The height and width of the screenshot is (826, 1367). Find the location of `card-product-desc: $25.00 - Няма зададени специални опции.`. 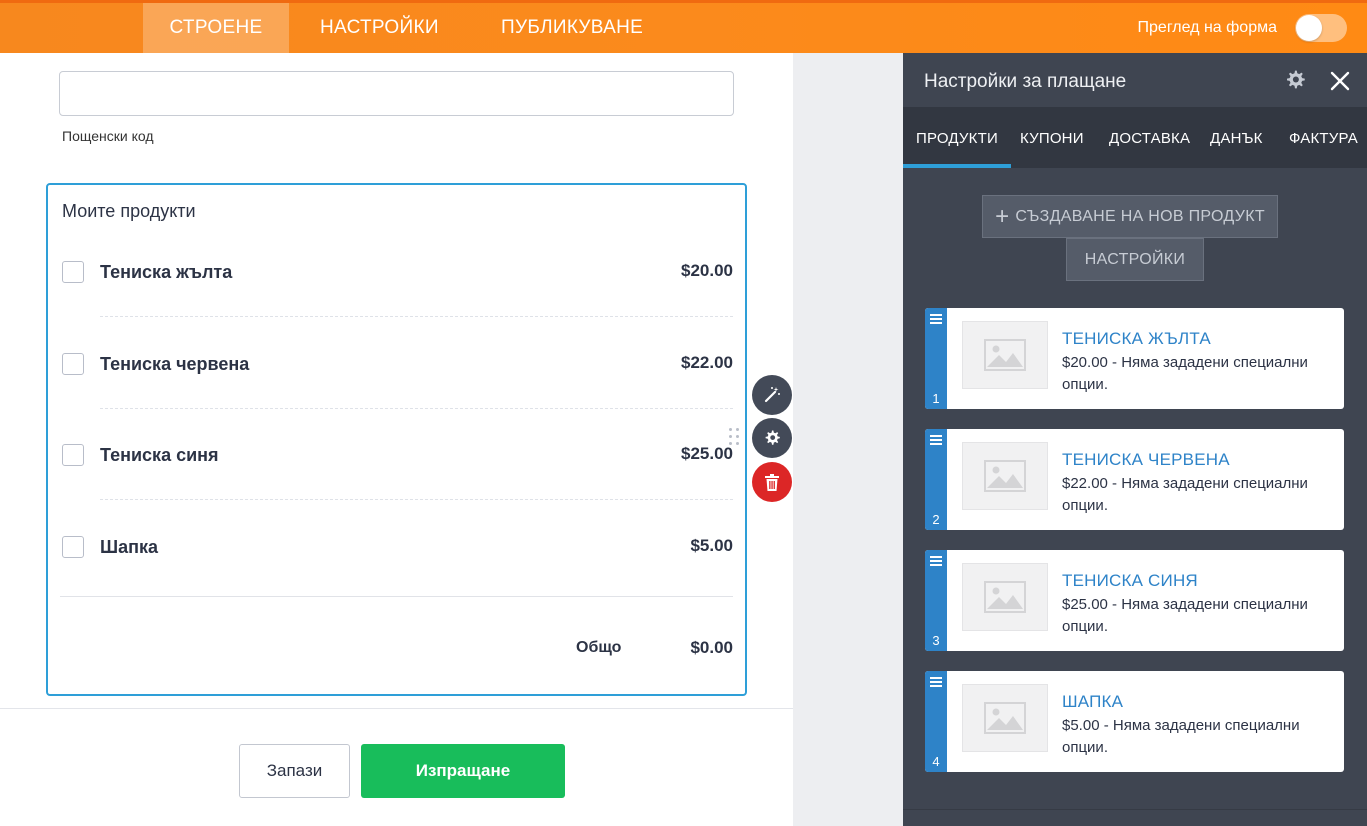

card-product-desc: $25.00 - Няма зададени специални опции. is located at coordinates (1185, 615).